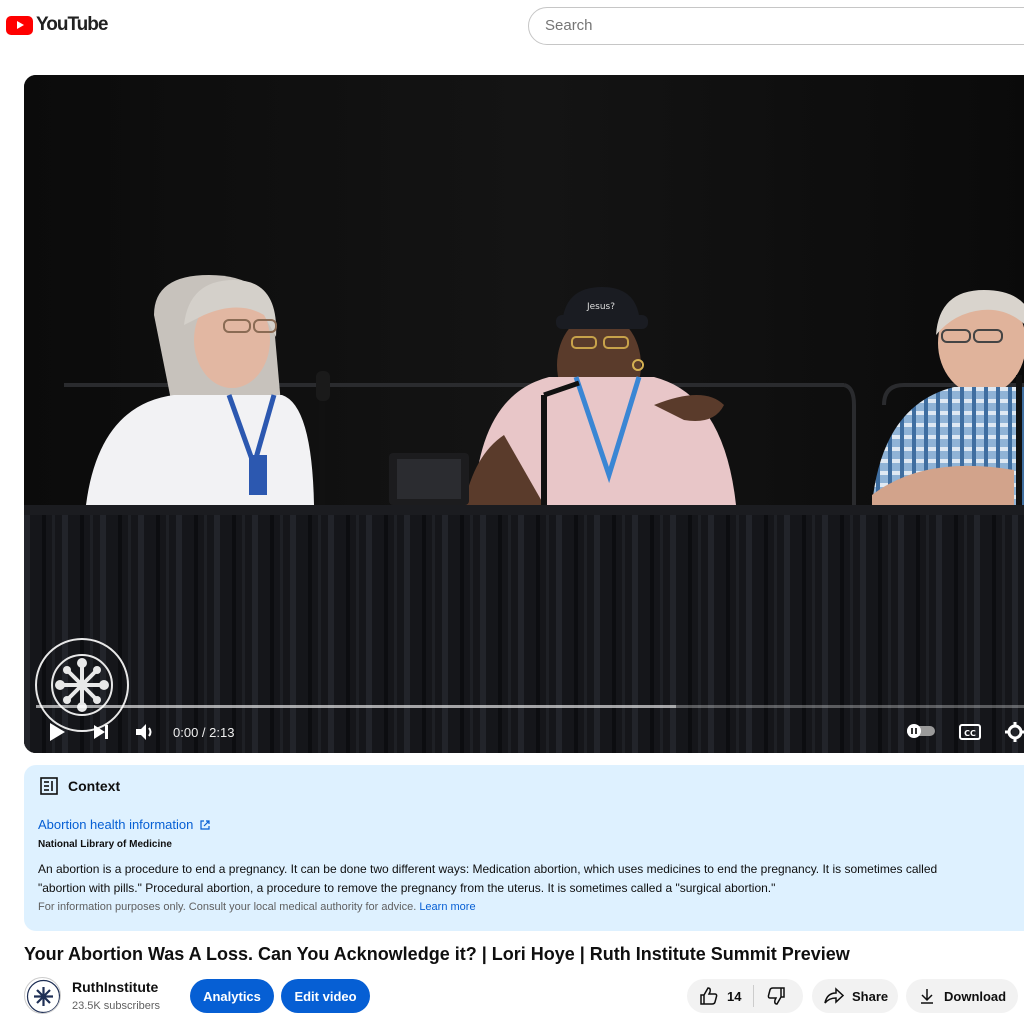 This screenshot has width=1024, height=1024. Describe the element at coordinates (116, 1006) in the screenshot. I see `subscriber-count: 23.5K subscribers` at that location.